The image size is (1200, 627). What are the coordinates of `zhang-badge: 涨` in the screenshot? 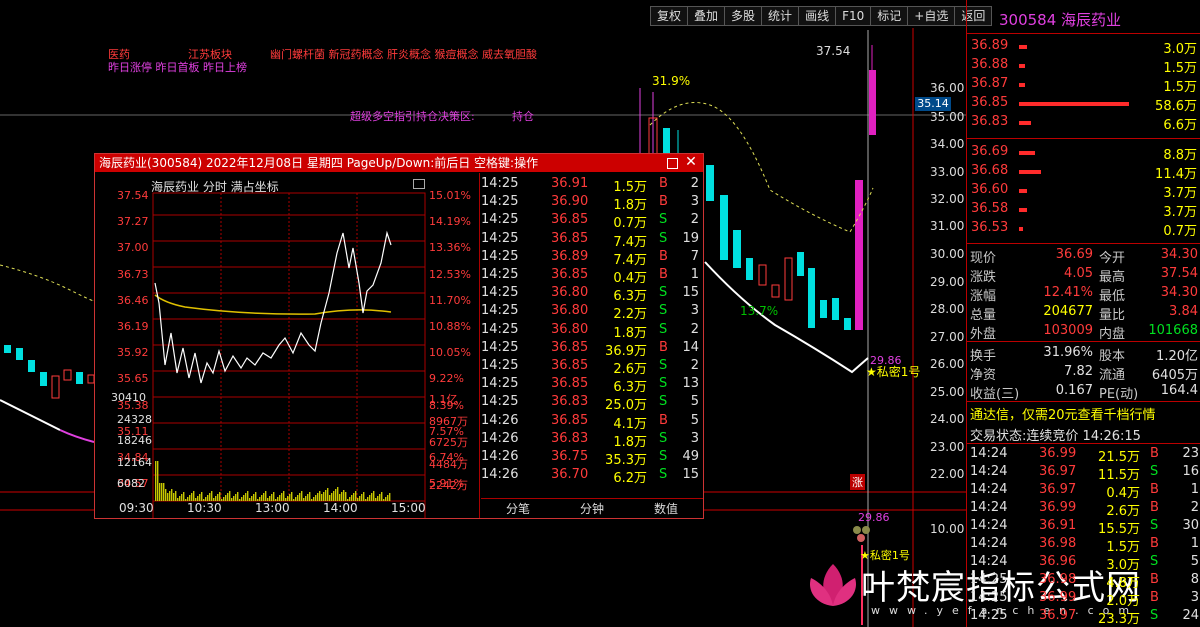 It's located at (857, 482).